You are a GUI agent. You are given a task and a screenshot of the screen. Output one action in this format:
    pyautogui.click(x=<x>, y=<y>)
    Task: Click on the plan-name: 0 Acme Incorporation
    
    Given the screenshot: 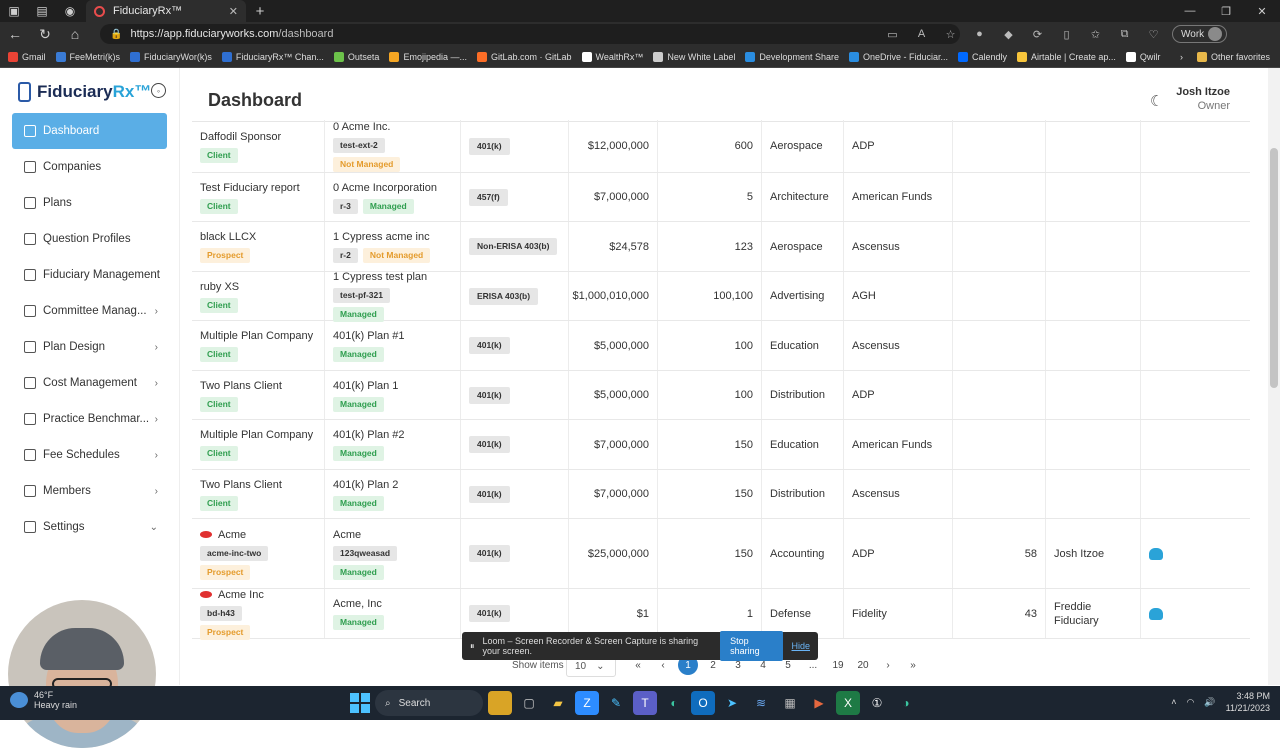 What is the action you would take?
    pyautogui.click(x=392, y=188)
    